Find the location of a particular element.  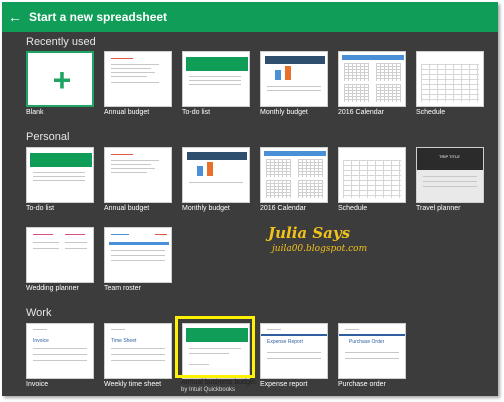

watermark-url: juila00.blogspot.com is located at coordinates (320, 249).